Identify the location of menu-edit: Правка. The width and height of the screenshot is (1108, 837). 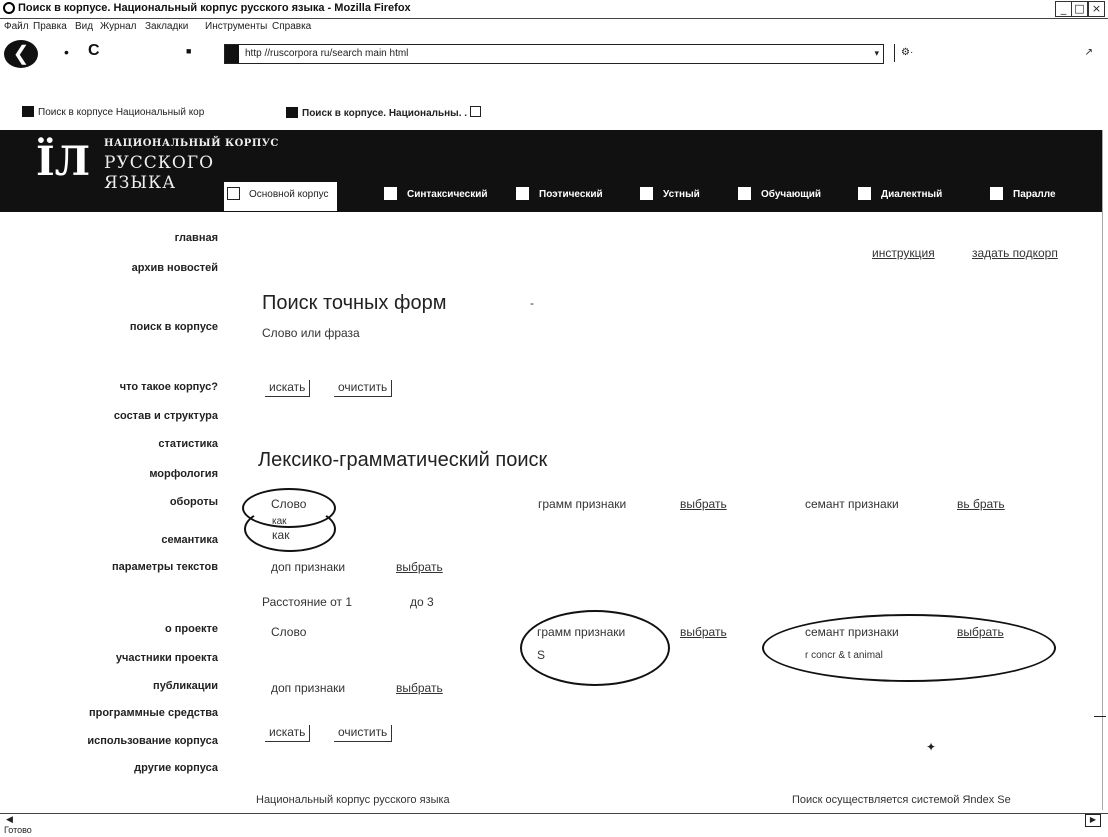
(50, 26).